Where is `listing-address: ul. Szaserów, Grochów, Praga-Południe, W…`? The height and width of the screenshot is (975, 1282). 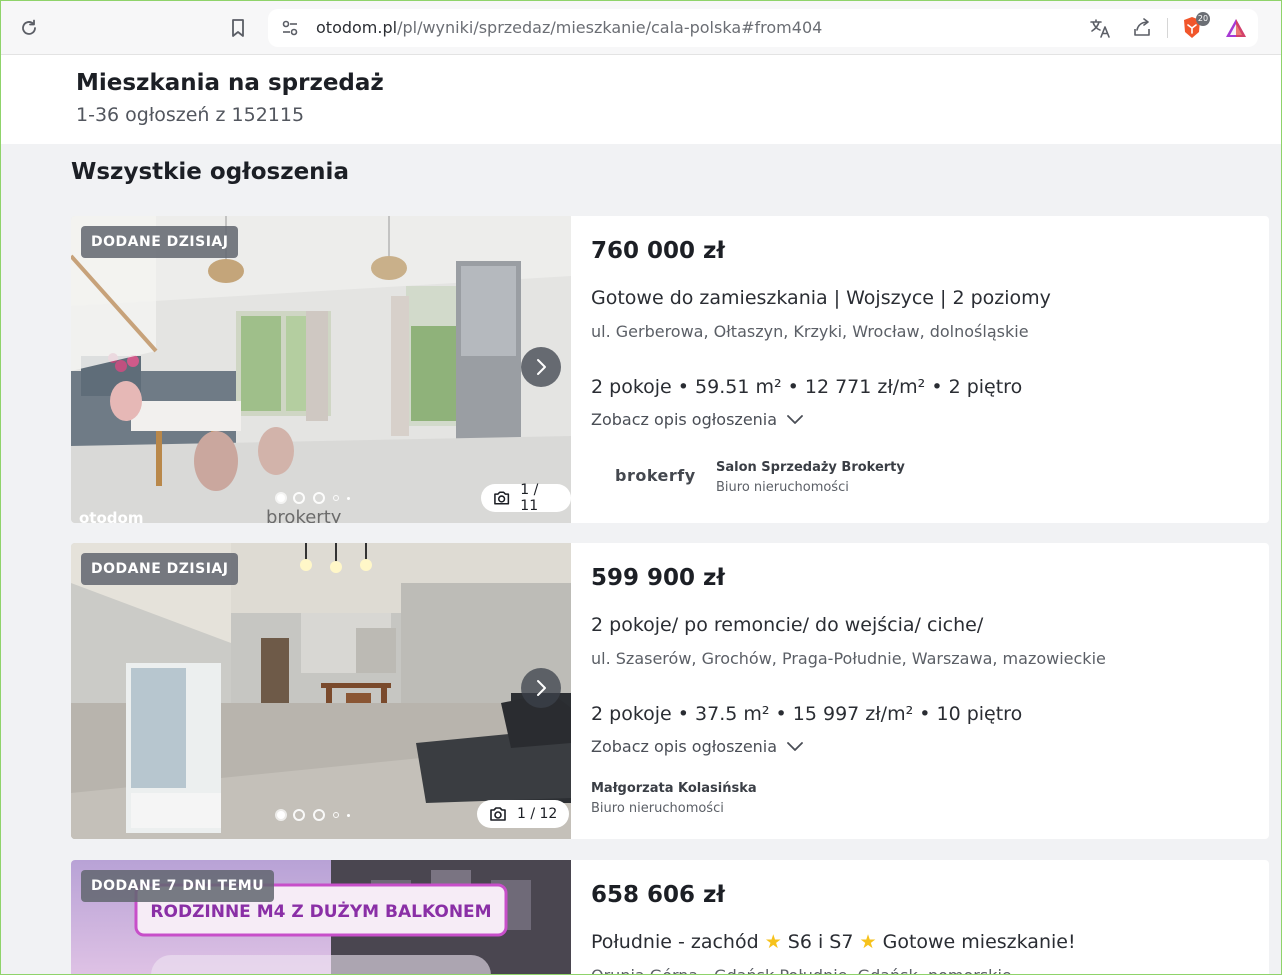
listing-address: ul. Szaserów, Grochów, Praga-Południe, W… is located at coordinates (848, 658).